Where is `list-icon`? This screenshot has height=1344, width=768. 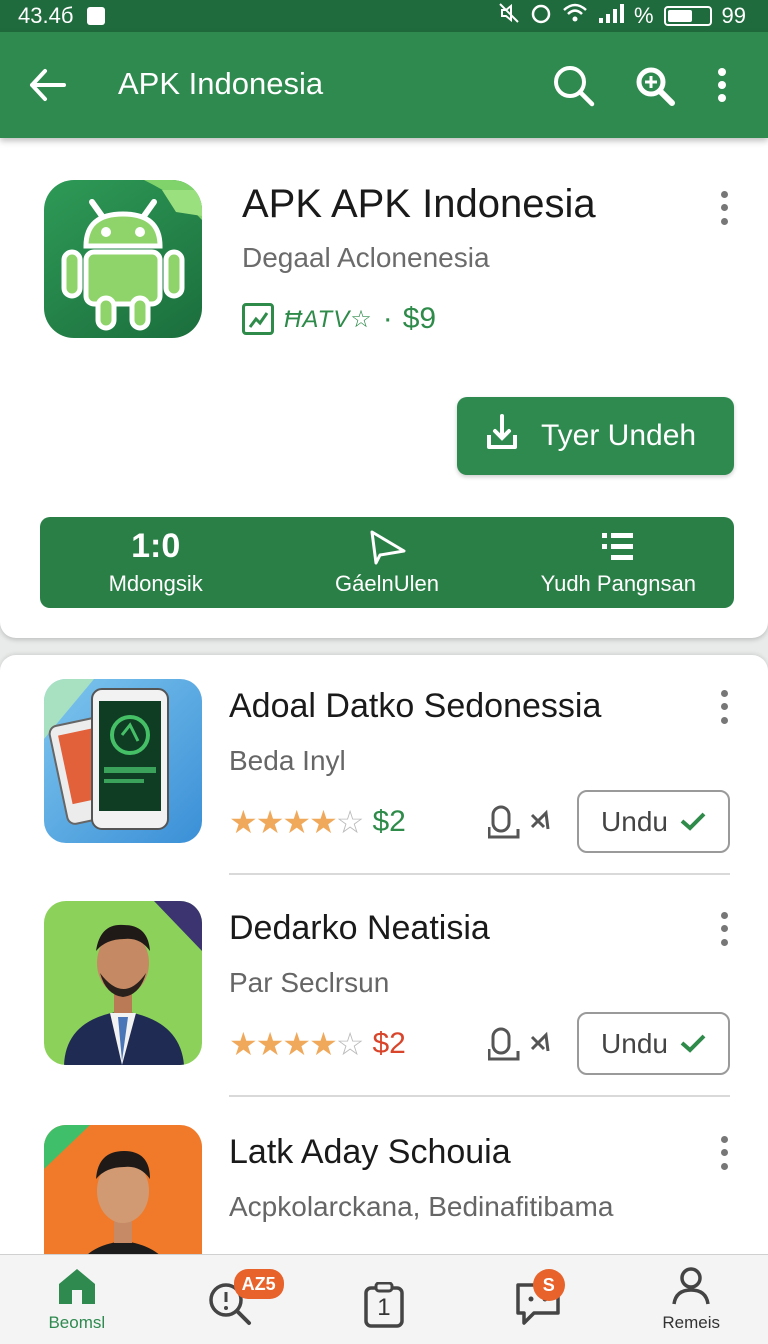
list-icon is located at coordinates (618, 547).